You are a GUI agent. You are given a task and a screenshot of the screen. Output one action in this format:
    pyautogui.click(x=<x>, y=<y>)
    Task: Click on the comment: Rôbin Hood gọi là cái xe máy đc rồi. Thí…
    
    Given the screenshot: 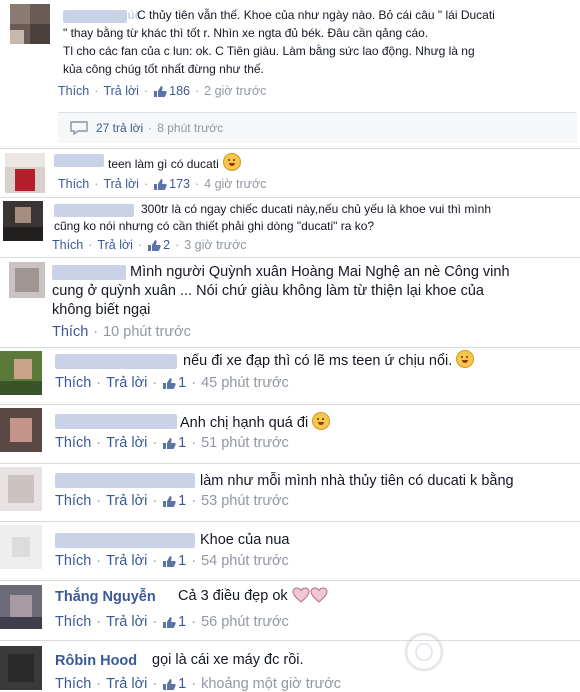 What is the action you would take?
    pyautogui.click(x=290, y=666)
    